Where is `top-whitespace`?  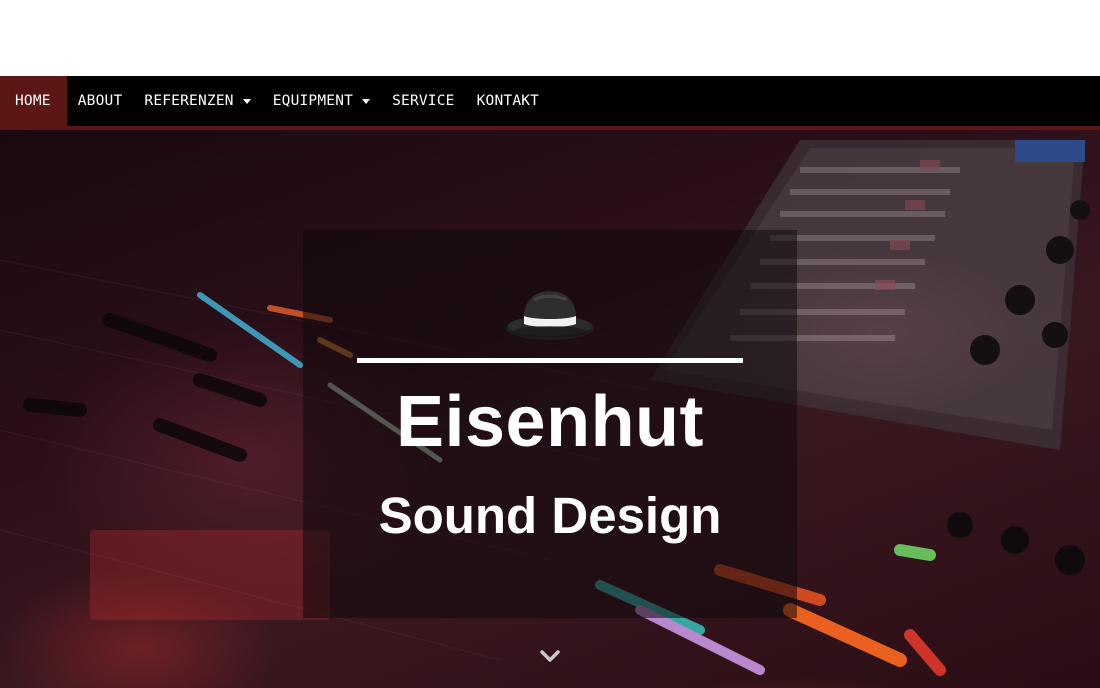
top-whitespace is located at coordinates (550, 38).